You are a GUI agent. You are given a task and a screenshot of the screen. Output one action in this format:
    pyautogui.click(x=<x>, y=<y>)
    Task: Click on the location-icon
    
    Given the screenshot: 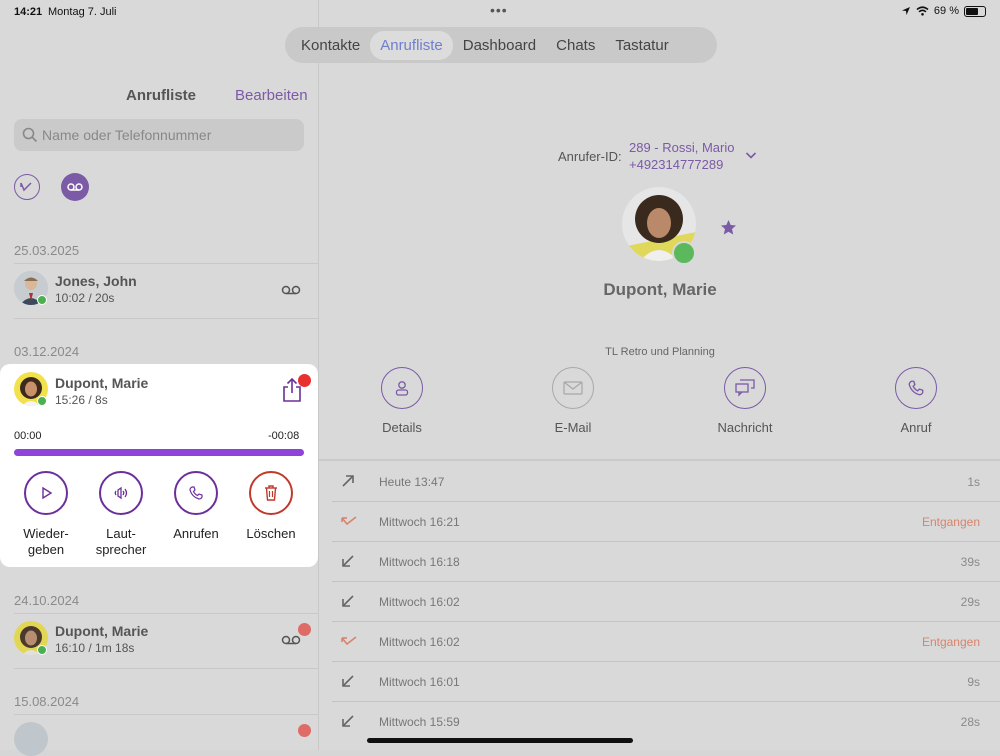 What is the action you would take?
    pyautogui.click(x=905, y=11)
    